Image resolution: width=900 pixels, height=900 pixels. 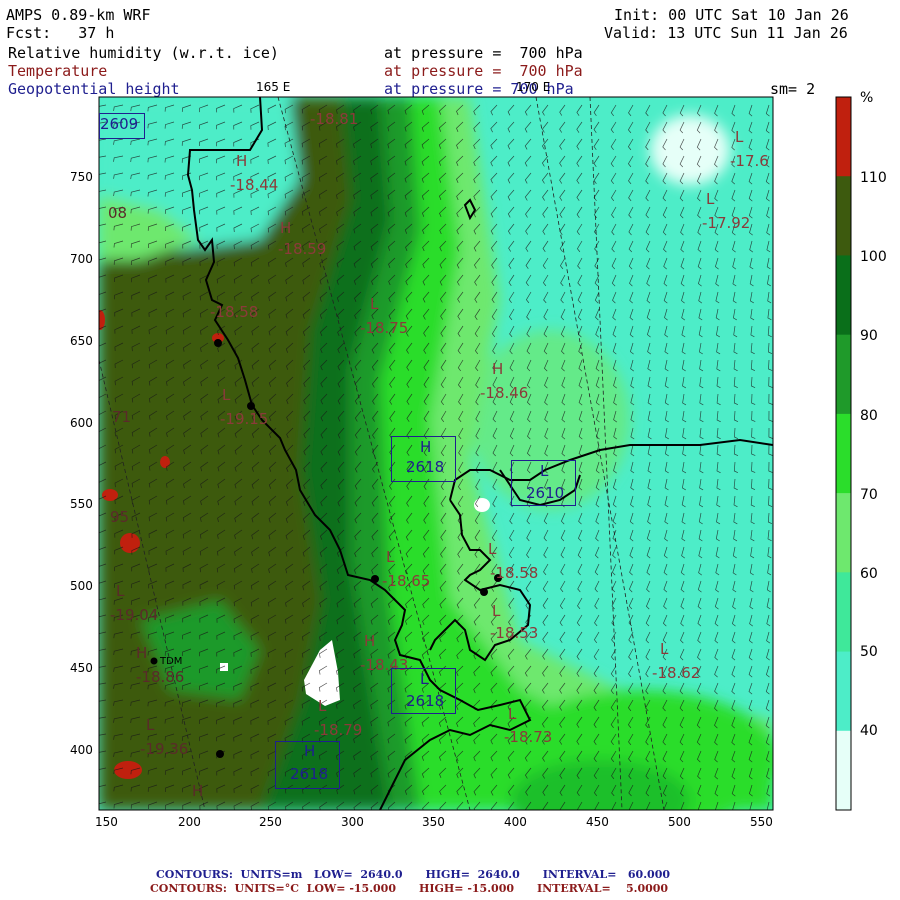 I want to click on temp-label: -17.92, so click(x=726, y=223).